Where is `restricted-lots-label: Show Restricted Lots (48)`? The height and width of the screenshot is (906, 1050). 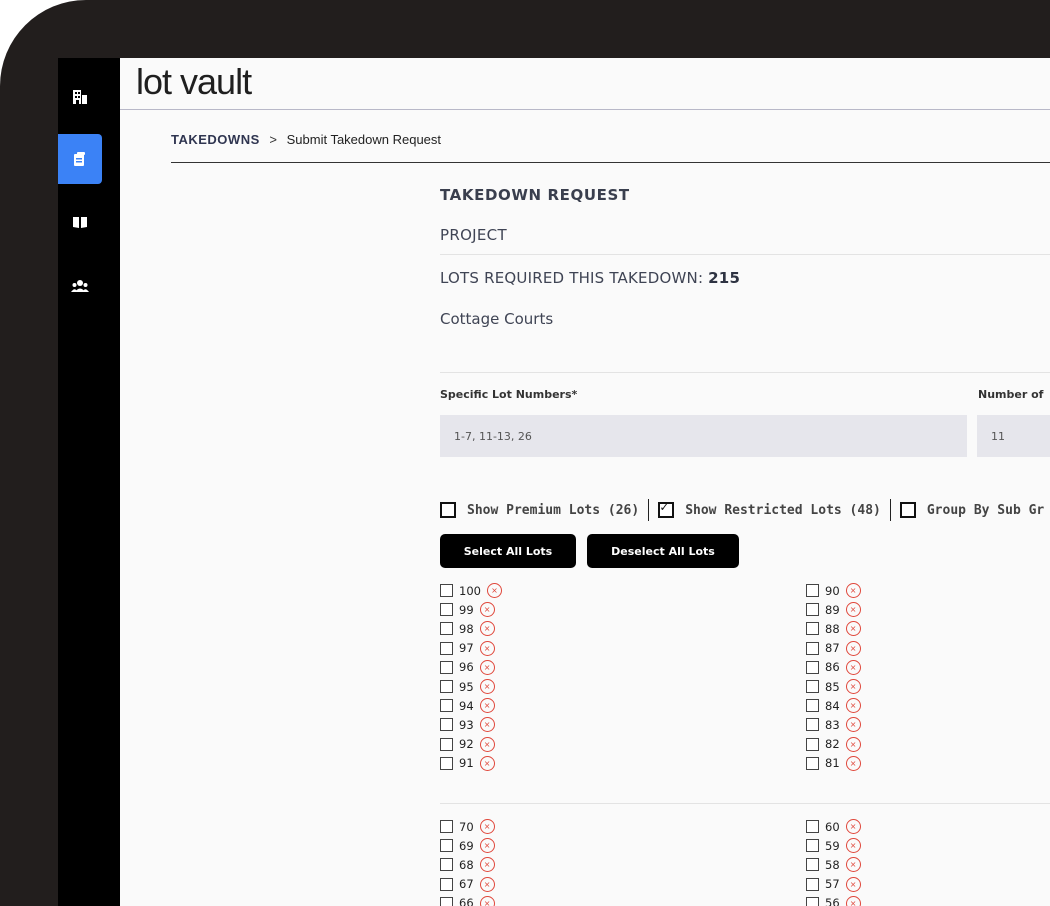 restricted-lots-label: Show Restricted Lots (48) is located at coordinates (783, 510).